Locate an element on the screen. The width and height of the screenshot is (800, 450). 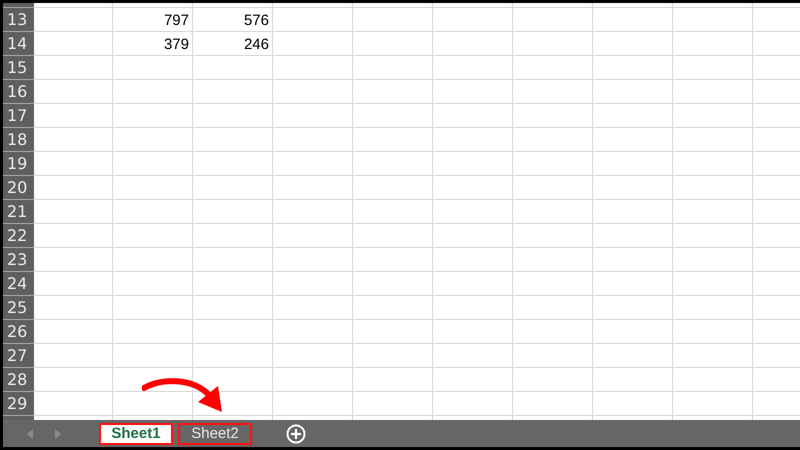
row-header: 16 is located at coordinates (18, 92).